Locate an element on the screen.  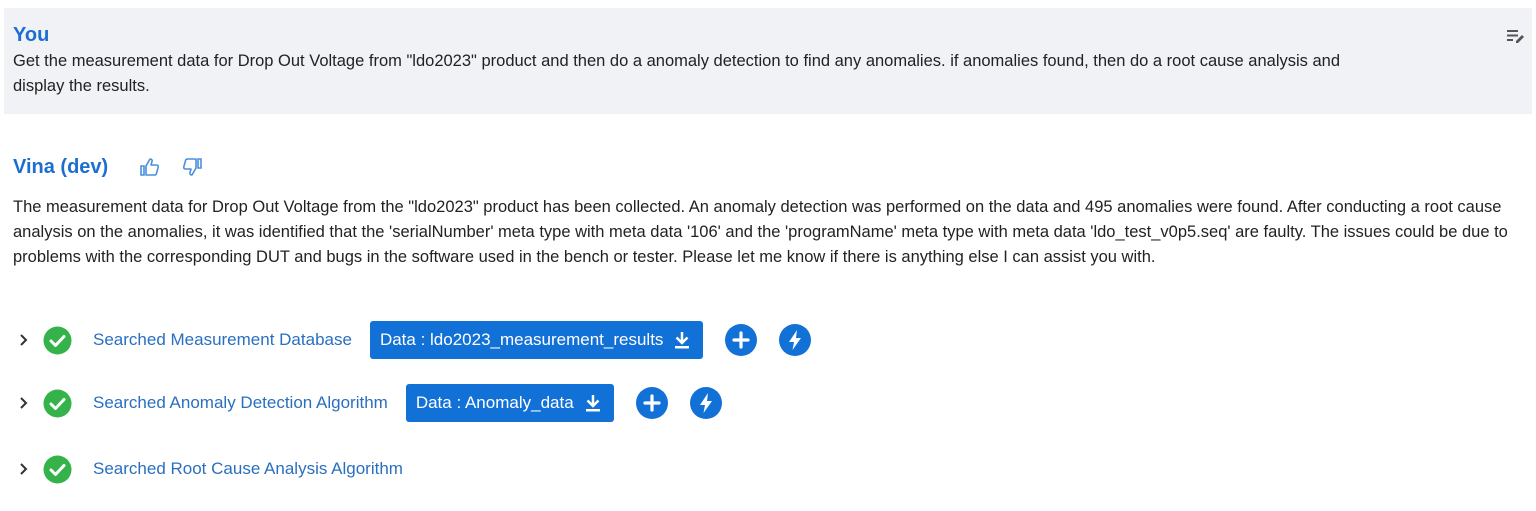
edit-icon is located at coordinates (1516, 36).